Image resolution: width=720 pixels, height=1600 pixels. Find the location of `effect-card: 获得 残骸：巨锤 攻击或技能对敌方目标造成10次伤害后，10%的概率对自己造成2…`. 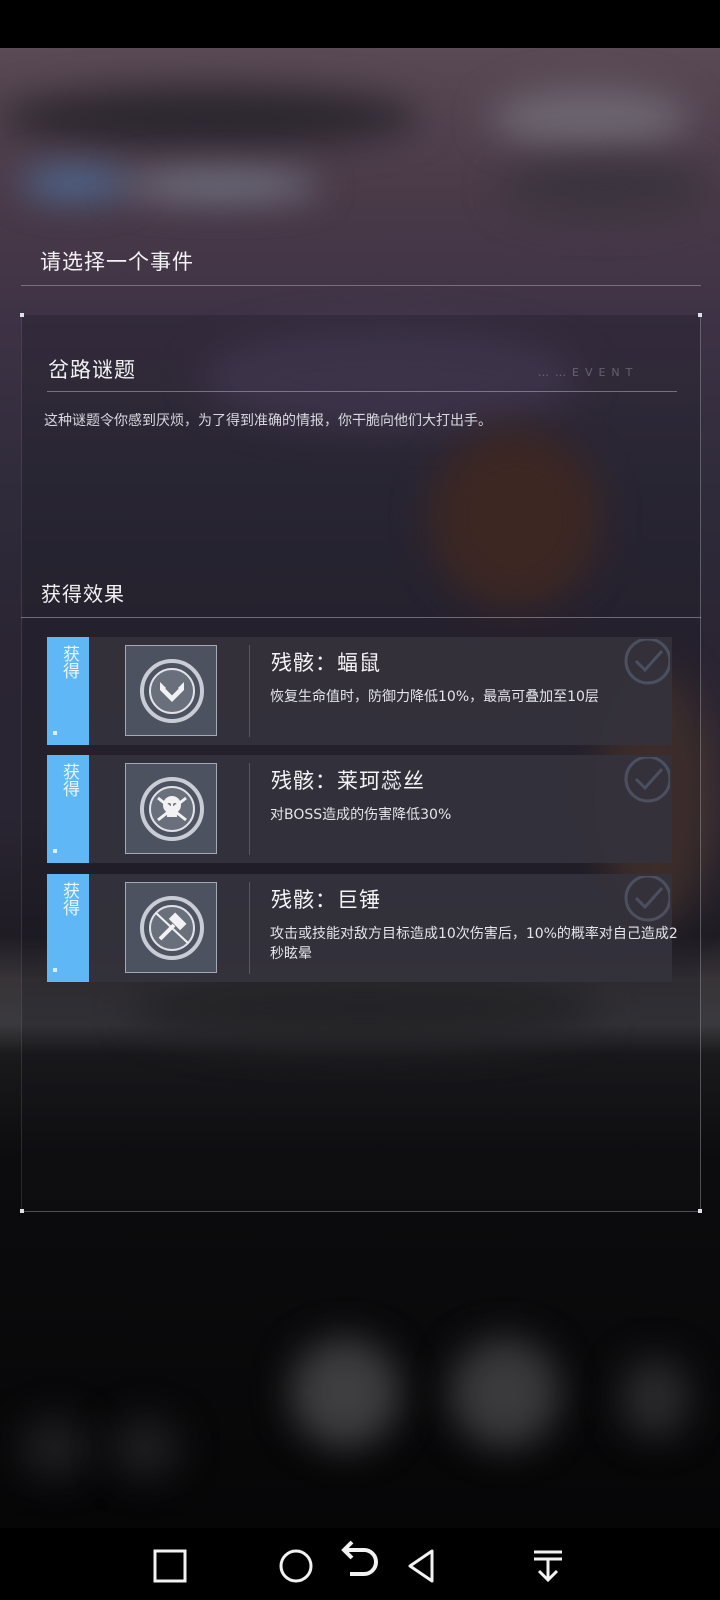

effect-card: 获得 残骸：巨锤 攻击或技能对敌方目标造成10次伤害后，10%的概率对自己造成2… is located at coordinates (362, 928).